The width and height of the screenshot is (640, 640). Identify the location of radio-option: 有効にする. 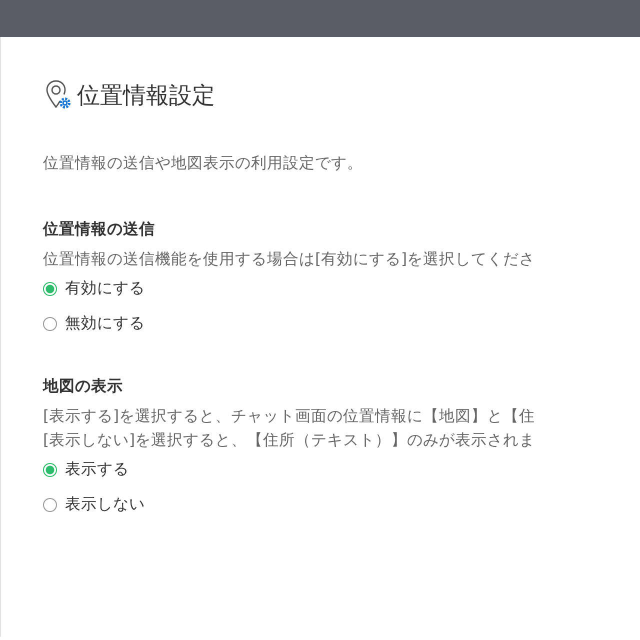
(94, 288).